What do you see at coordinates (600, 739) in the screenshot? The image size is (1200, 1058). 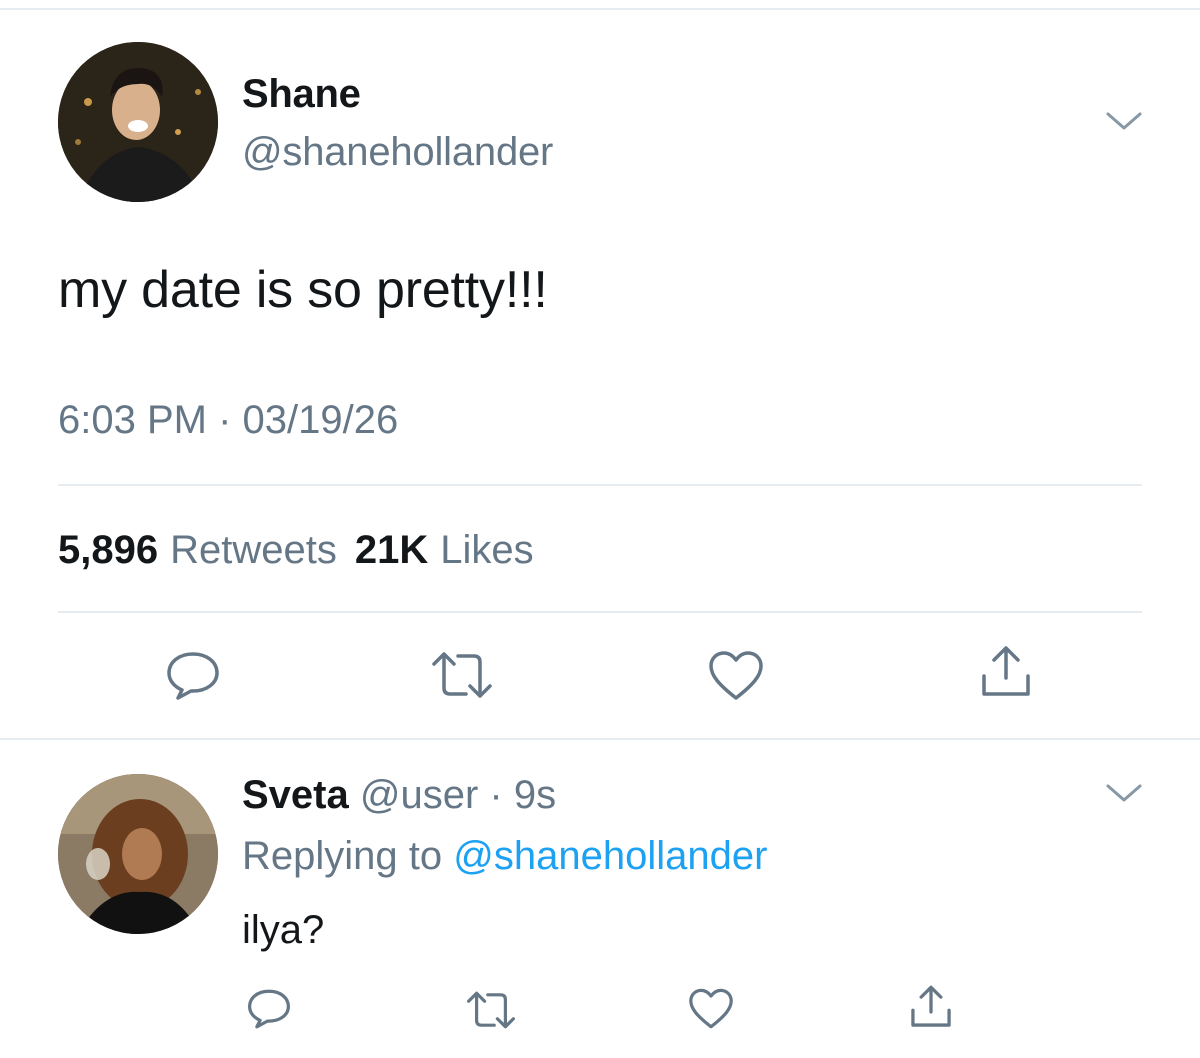 I see `section-divider` at bounding box center [600, 739].